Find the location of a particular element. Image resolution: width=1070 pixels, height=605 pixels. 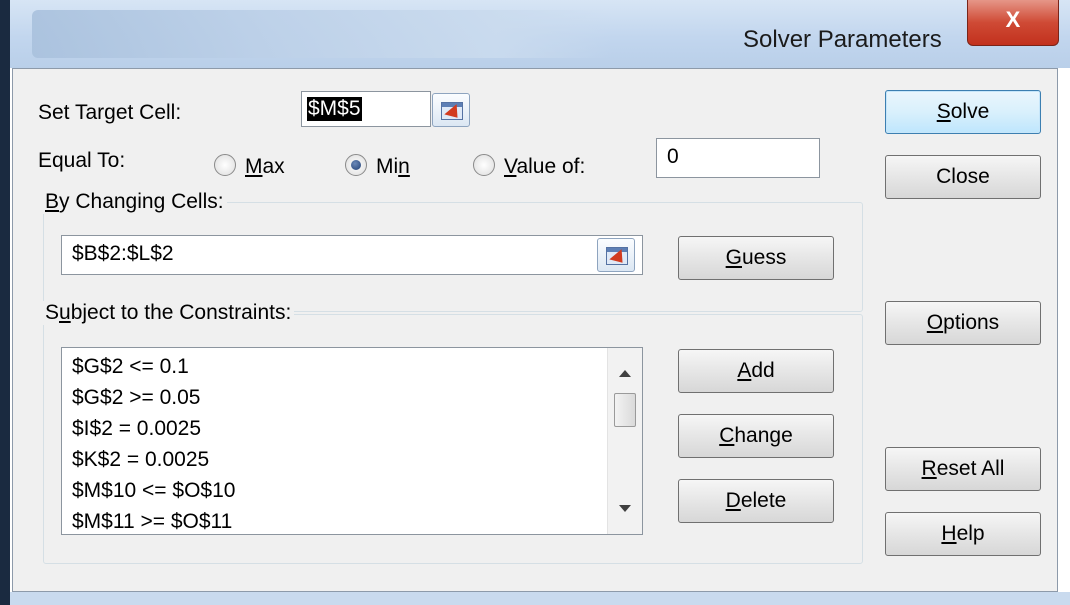

delete-button: Delete is located at coordinates (756, 501).